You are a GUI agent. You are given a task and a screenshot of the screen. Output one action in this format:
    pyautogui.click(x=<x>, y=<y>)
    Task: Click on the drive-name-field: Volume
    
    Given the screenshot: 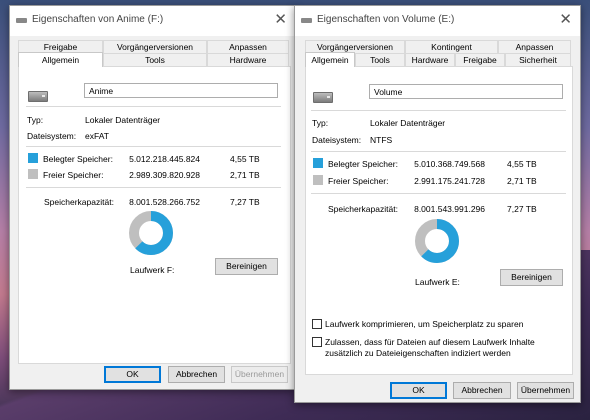 What is the action you would take?
    pyautogui.click(x=466, y=91)
    